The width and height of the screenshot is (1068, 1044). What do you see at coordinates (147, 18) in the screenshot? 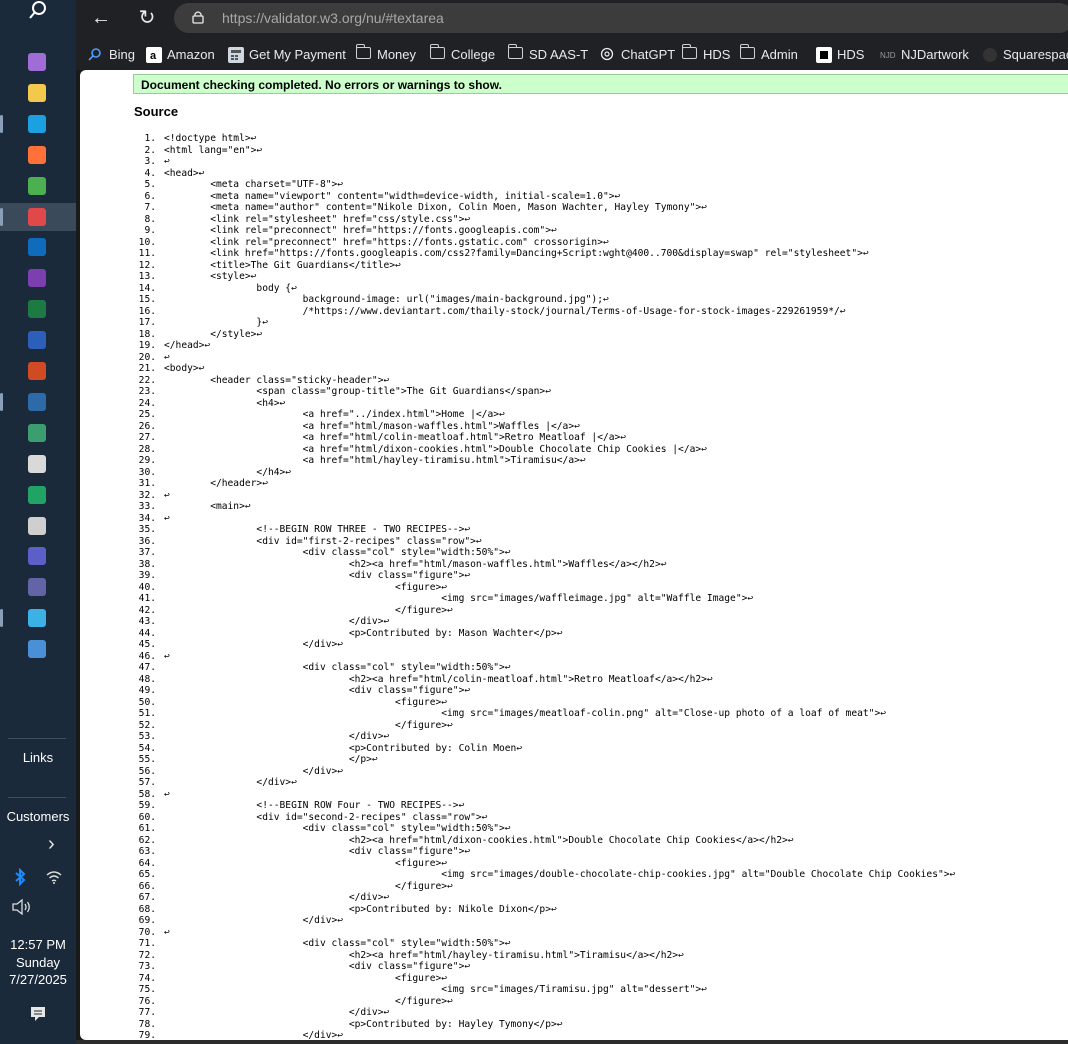
I see `reload-button: ↻` at bounding box center [147, 18].